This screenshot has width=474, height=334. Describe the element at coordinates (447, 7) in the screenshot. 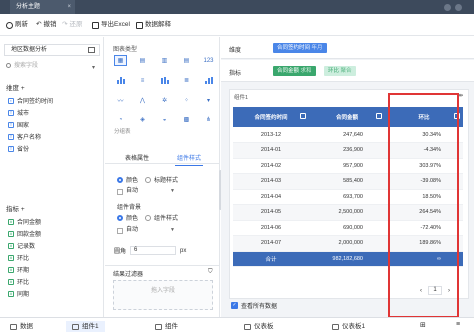

I see `minimize-icon` at that location.